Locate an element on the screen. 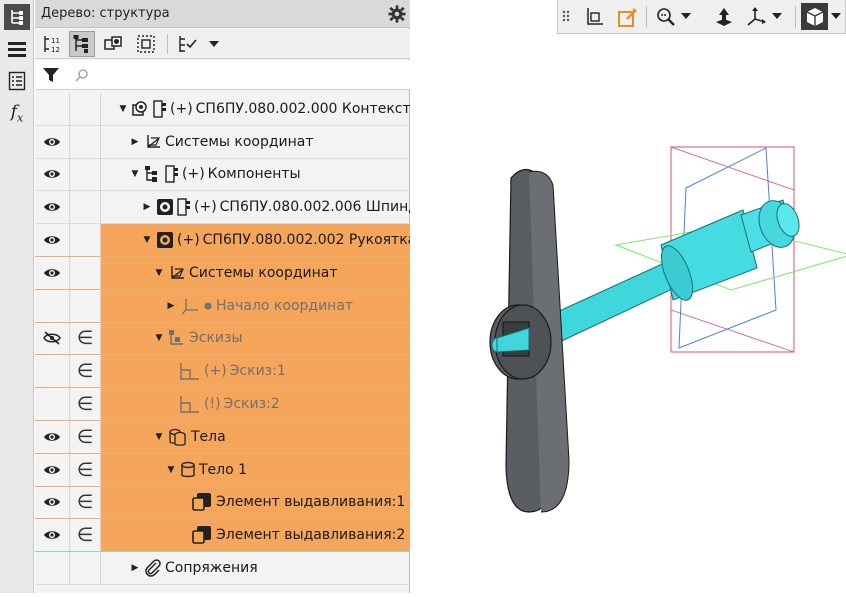 This screenshot has height=597, width=846. tree-row: ∈ ▼ Тело 1 is located at coordinates (222, 470).